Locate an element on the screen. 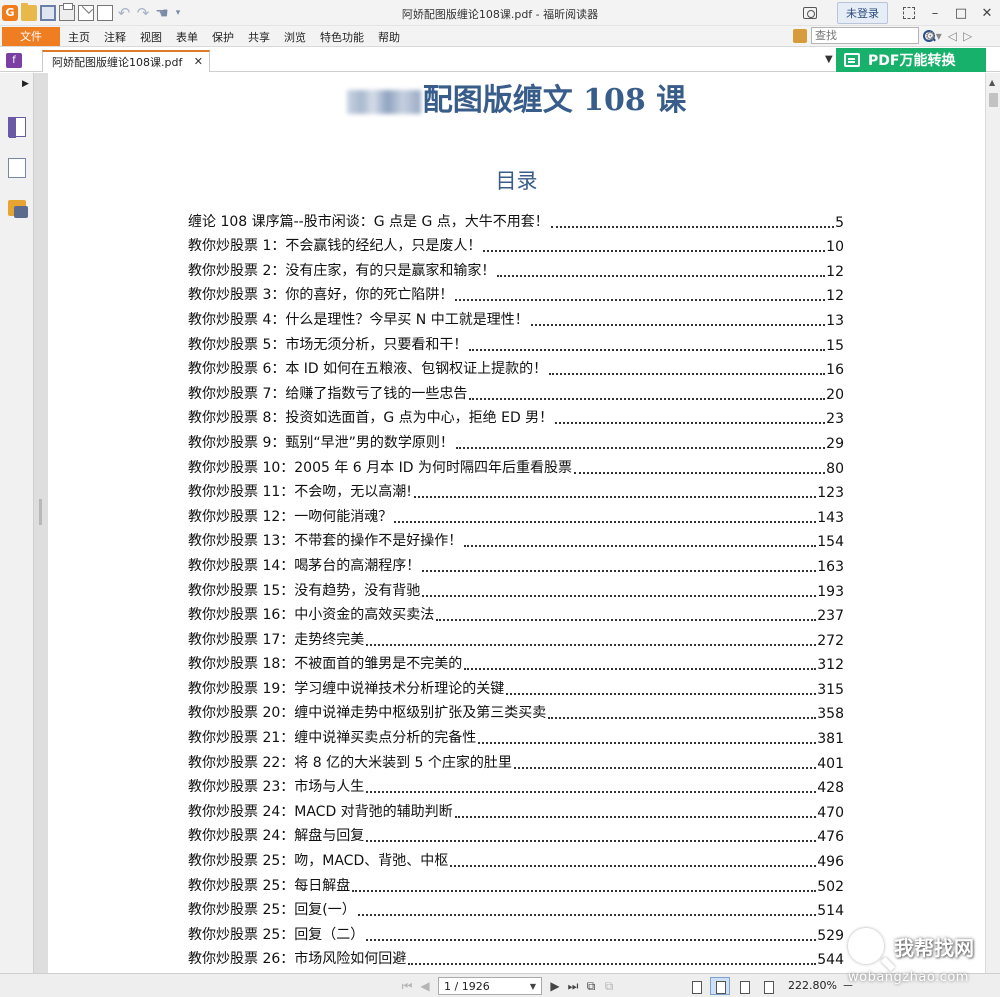 The image size is (1000, 997). menu-share: 共享 is located at coordinates (259, 37).